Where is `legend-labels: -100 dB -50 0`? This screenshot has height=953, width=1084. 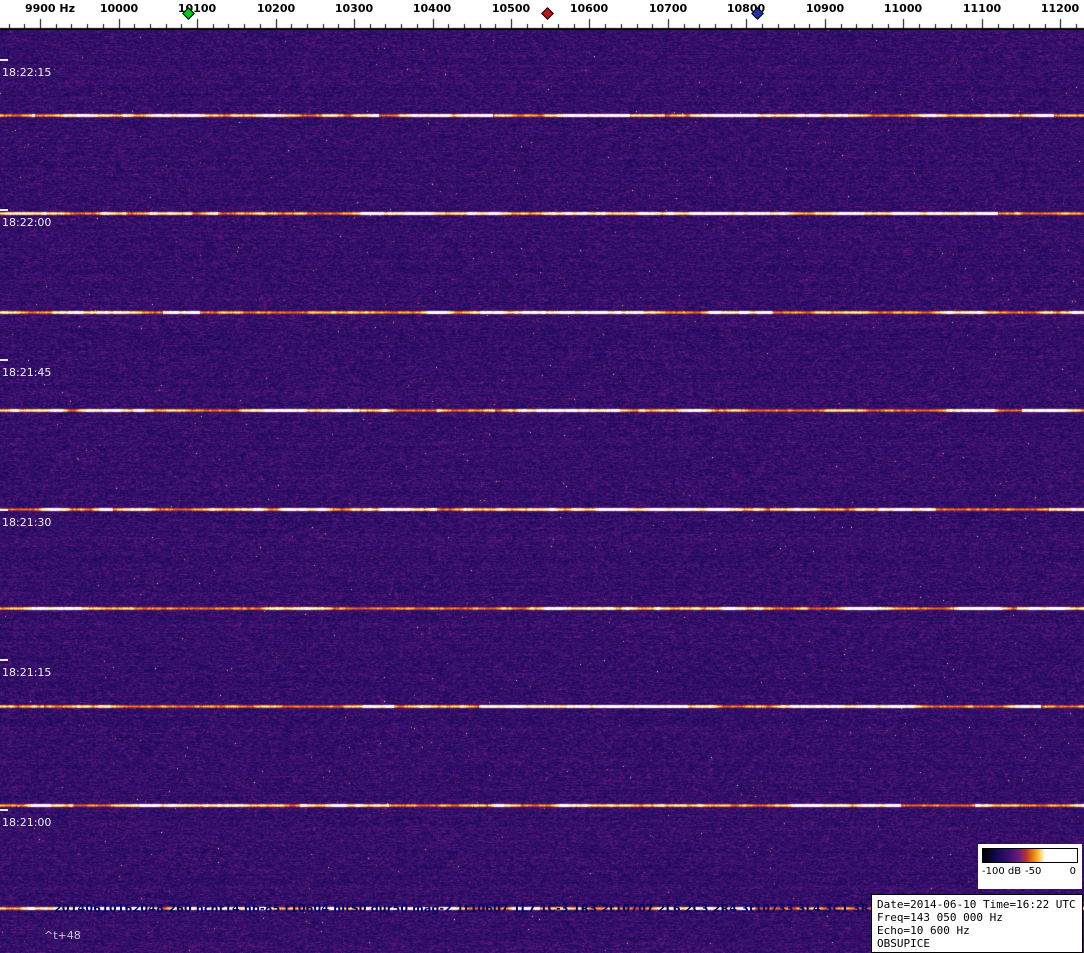 legend-labels: -100 dB -50 0 is located at coordinates (1030, 875).